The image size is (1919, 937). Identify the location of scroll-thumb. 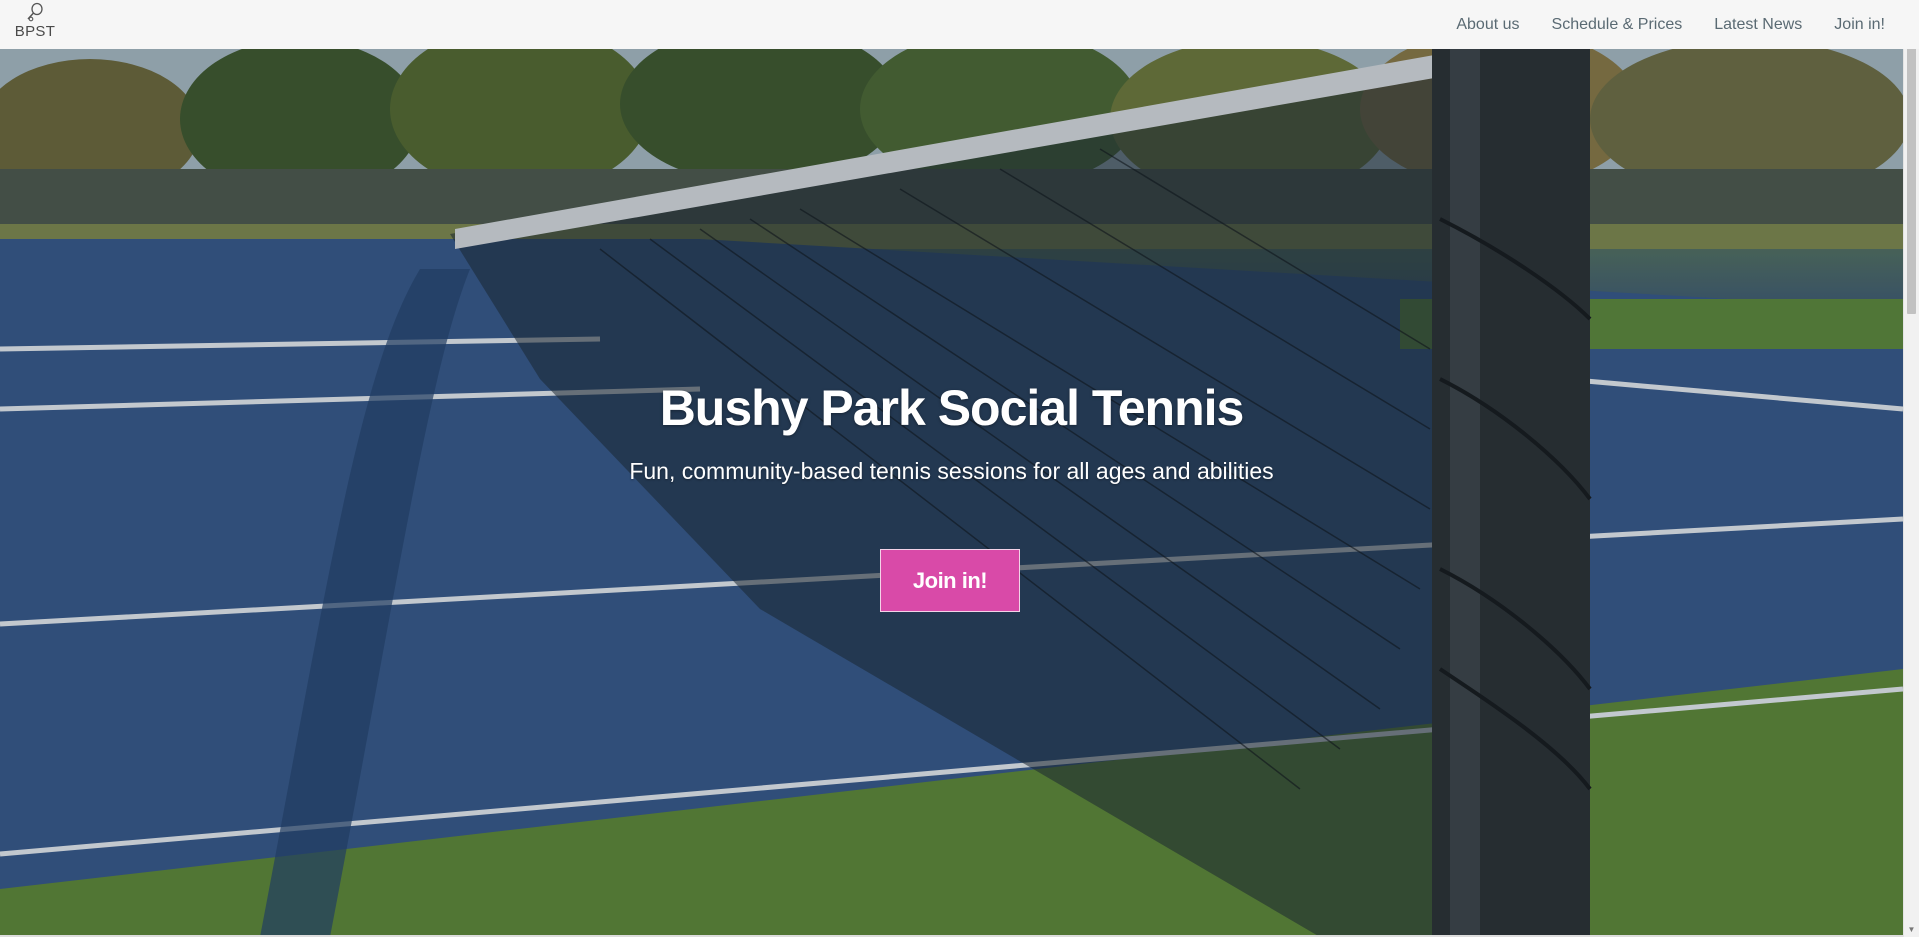
(1911, 164).